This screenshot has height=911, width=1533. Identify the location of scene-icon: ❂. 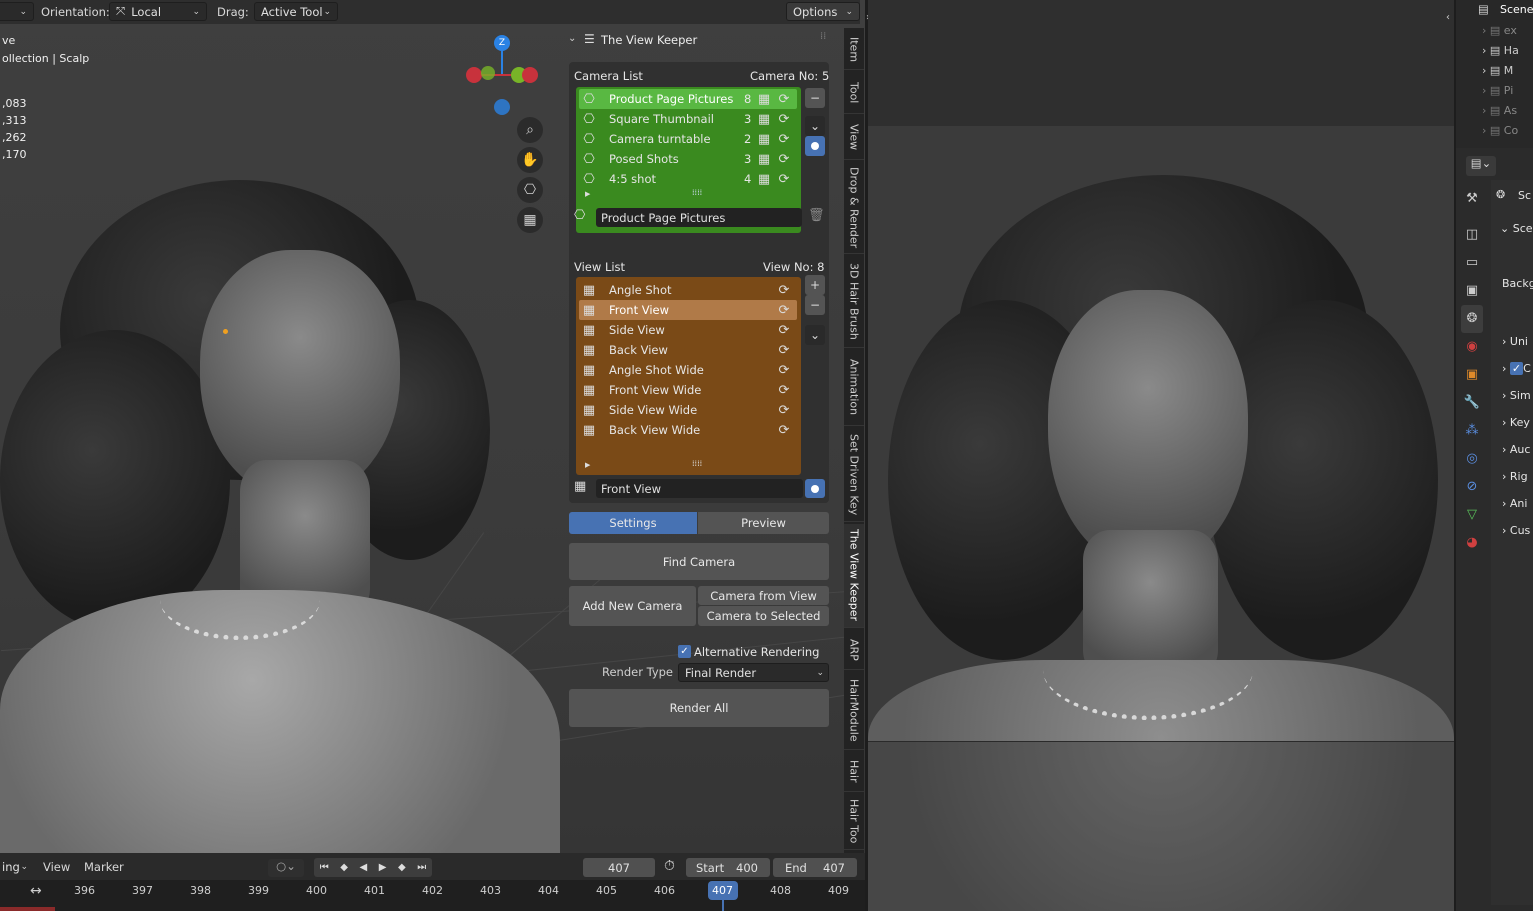
(1472, 319).